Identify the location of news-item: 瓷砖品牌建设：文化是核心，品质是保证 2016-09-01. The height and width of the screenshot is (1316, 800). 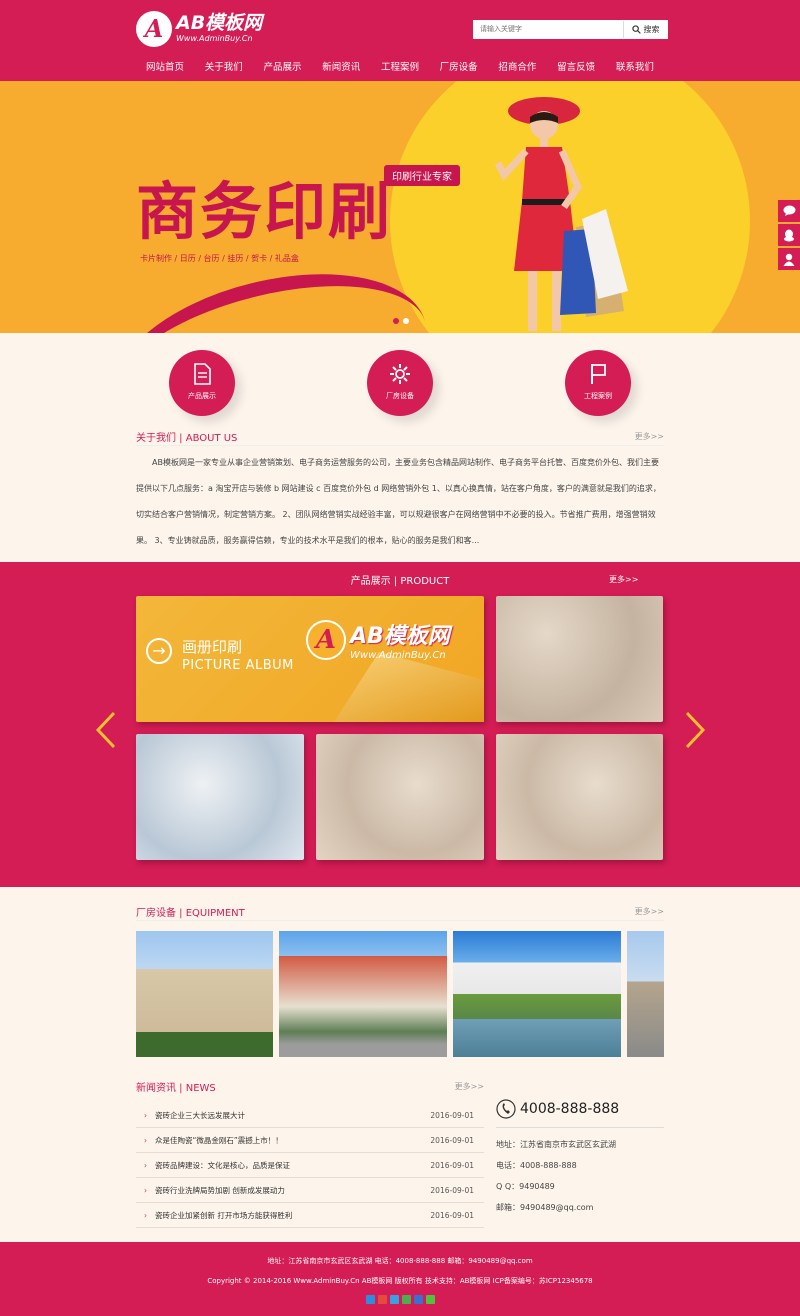
(310, 1165).